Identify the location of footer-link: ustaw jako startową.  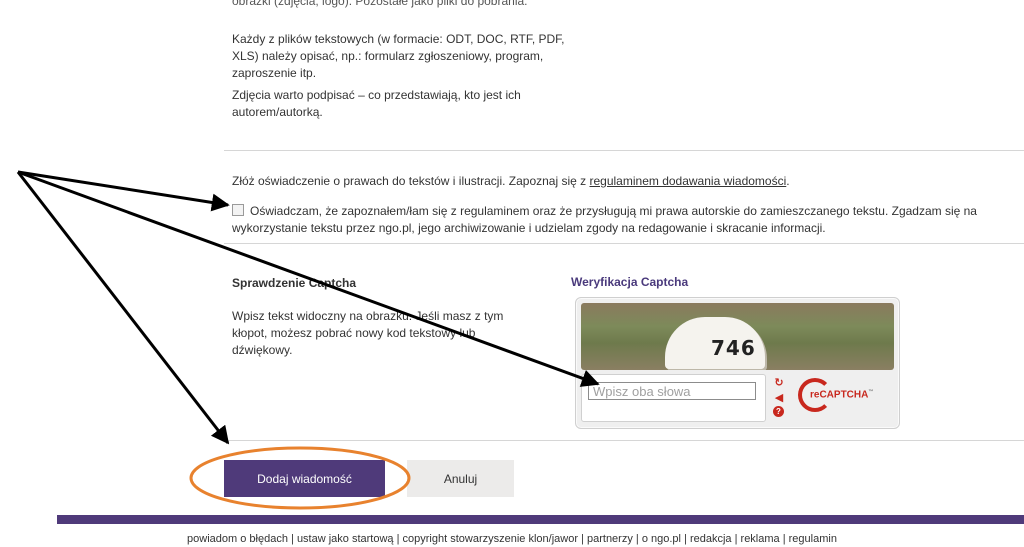
(345, 539).